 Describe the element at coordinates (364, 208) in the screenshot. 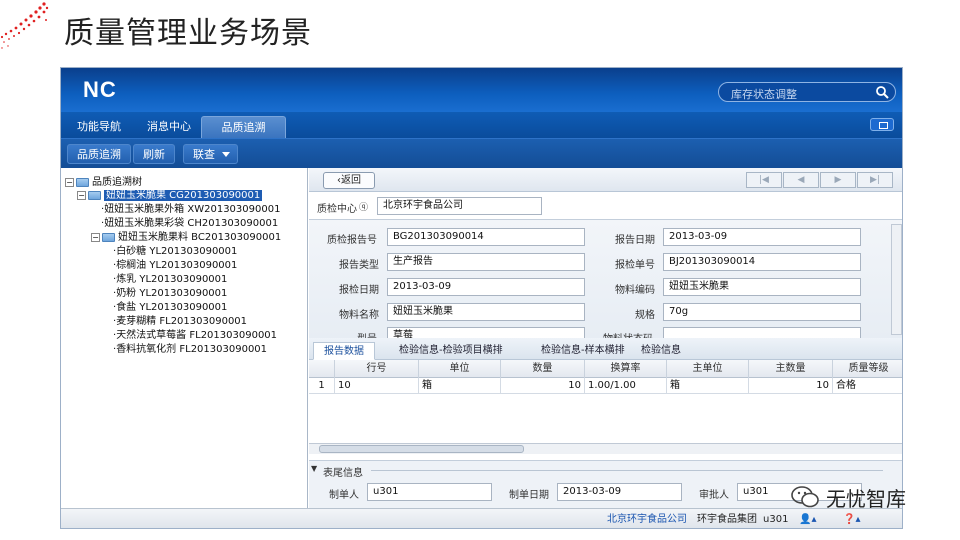

I see `help-icon: ⓠ` at that location.